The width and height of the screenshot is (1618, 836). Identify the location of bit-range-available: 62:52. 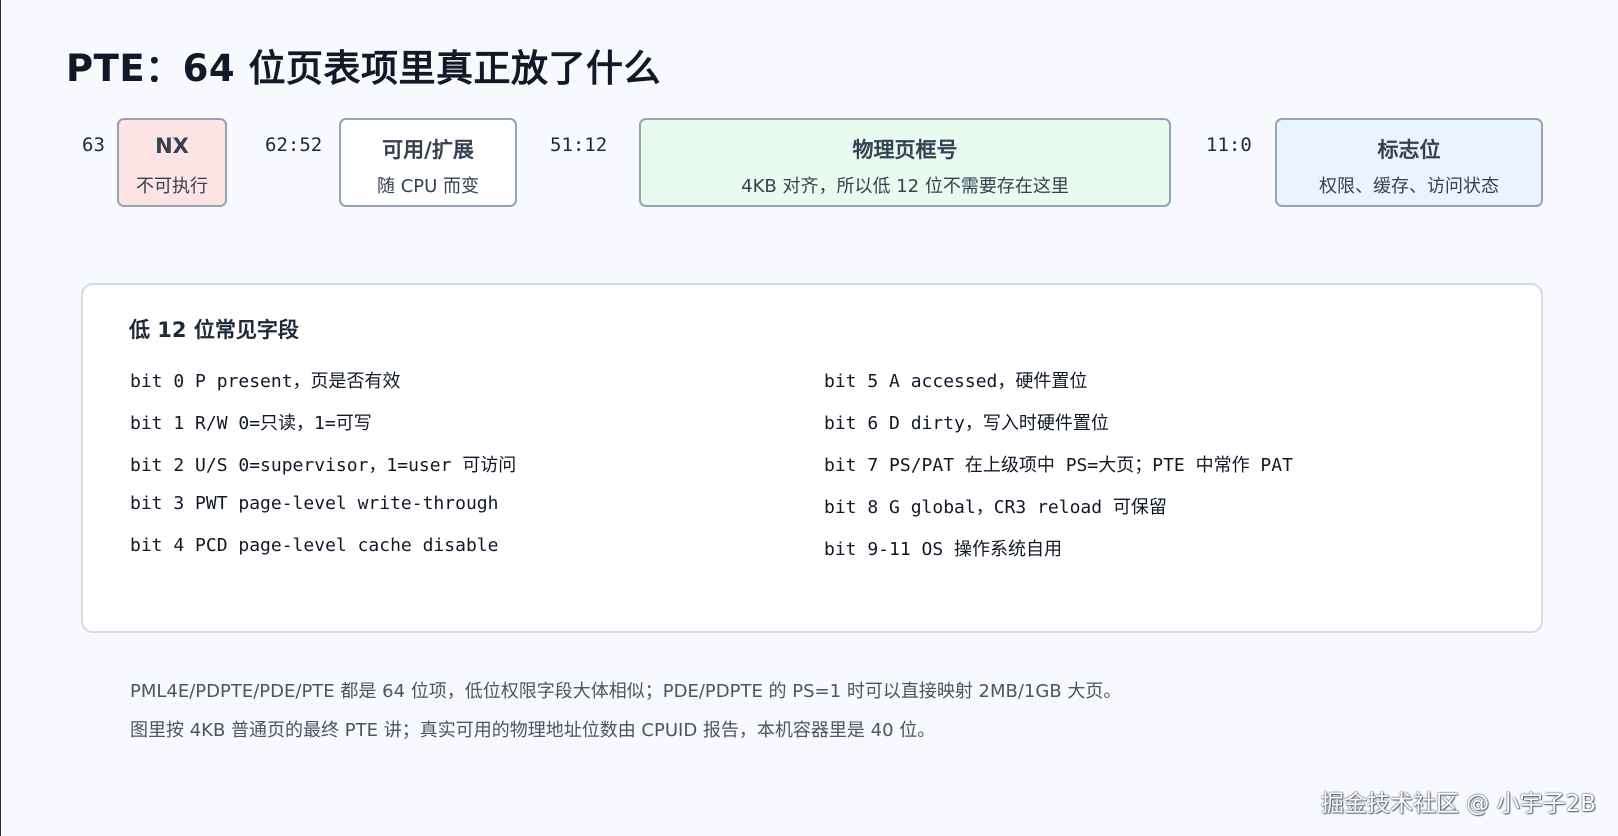
(294, 145).